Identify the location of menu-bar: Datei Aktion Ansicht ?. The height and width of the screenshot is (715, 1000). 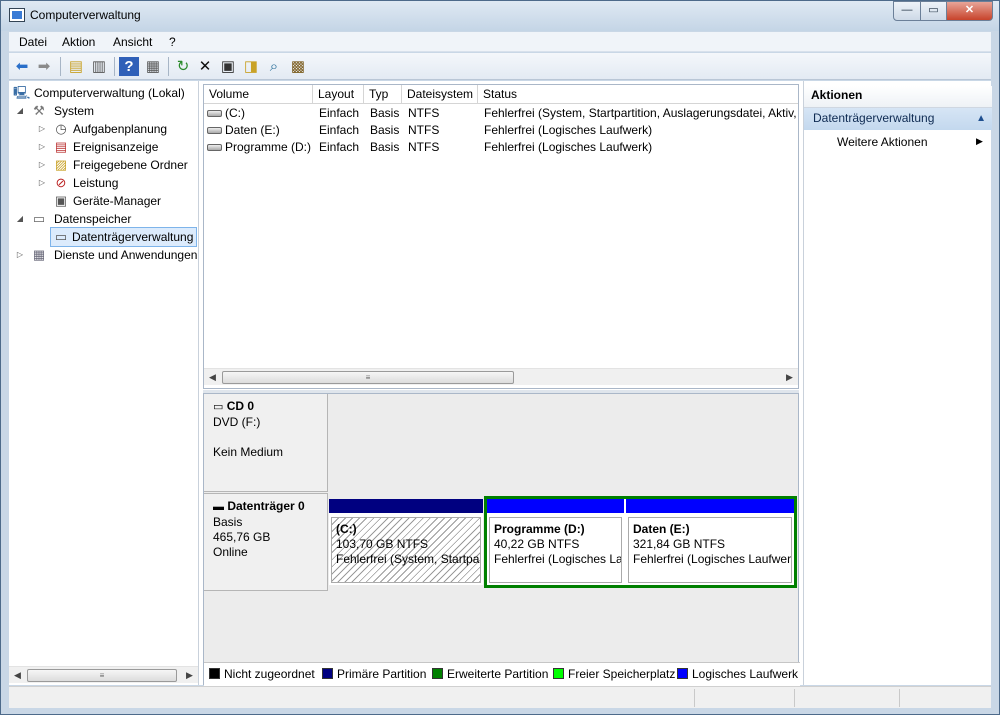
(500, 42).